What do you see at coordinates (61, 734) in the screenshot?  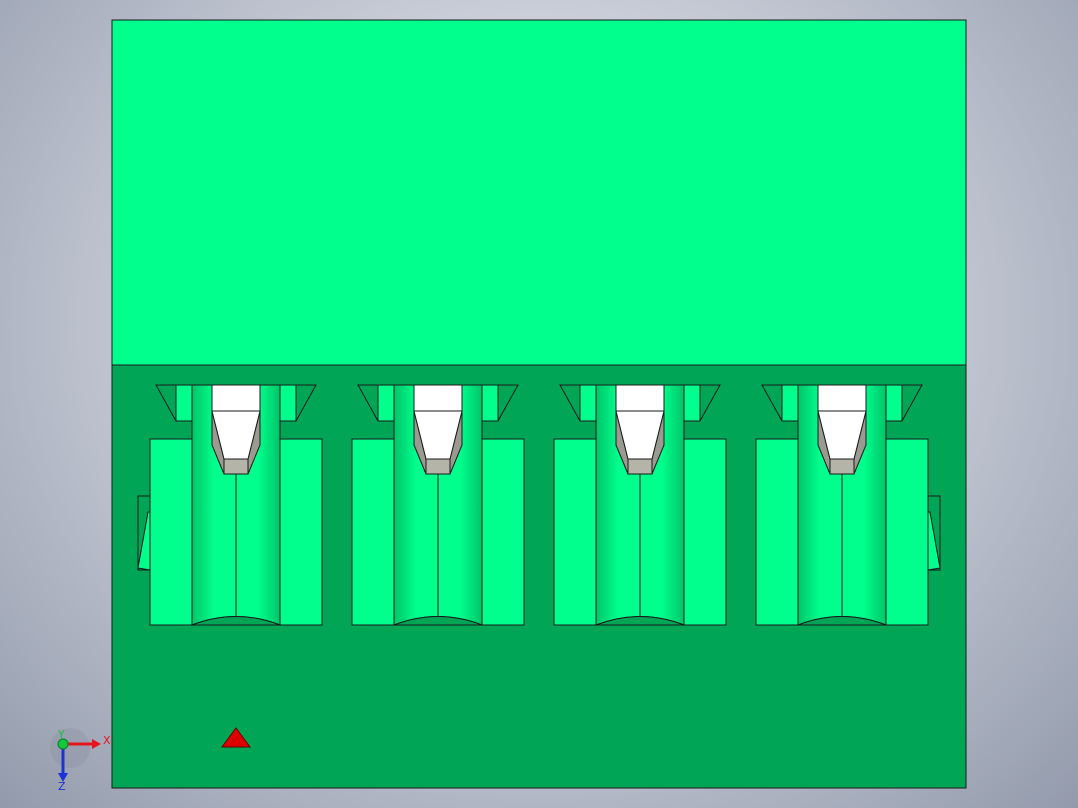 I see `y-axis-label: Y` at bounding box center [61, 734].